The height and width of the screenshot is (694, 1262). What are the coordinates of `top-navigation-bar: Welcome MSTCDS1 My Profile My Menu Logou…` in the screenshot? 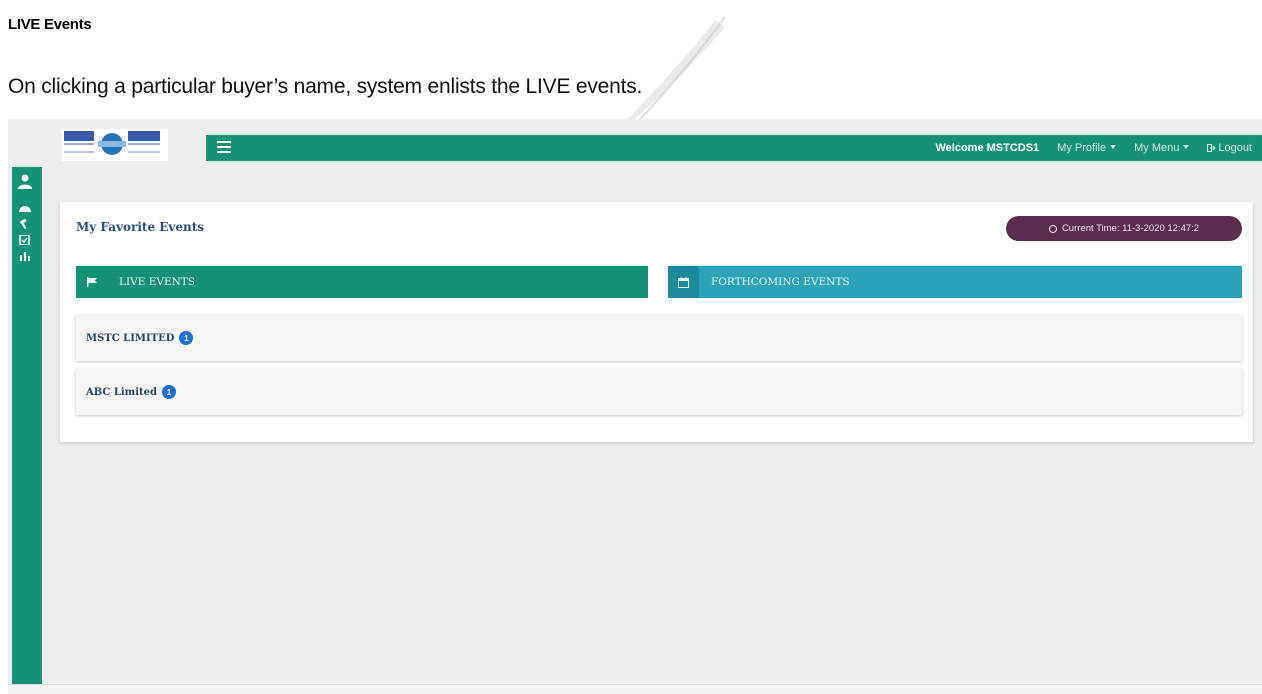 It's located at (734, 148).